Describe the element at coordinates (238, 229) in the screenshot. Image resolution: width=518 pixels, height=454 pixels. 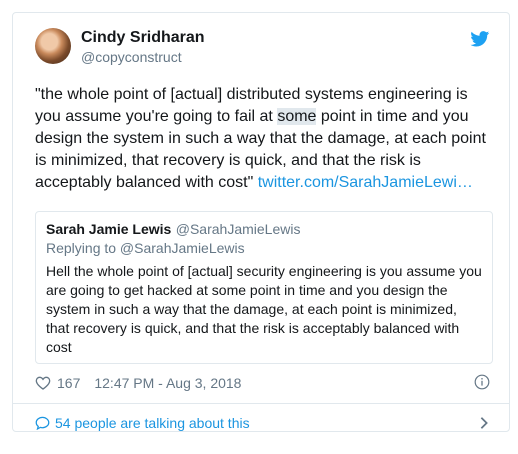
I see `quoted-author-handle: @SarahJamieLewis` at that location.